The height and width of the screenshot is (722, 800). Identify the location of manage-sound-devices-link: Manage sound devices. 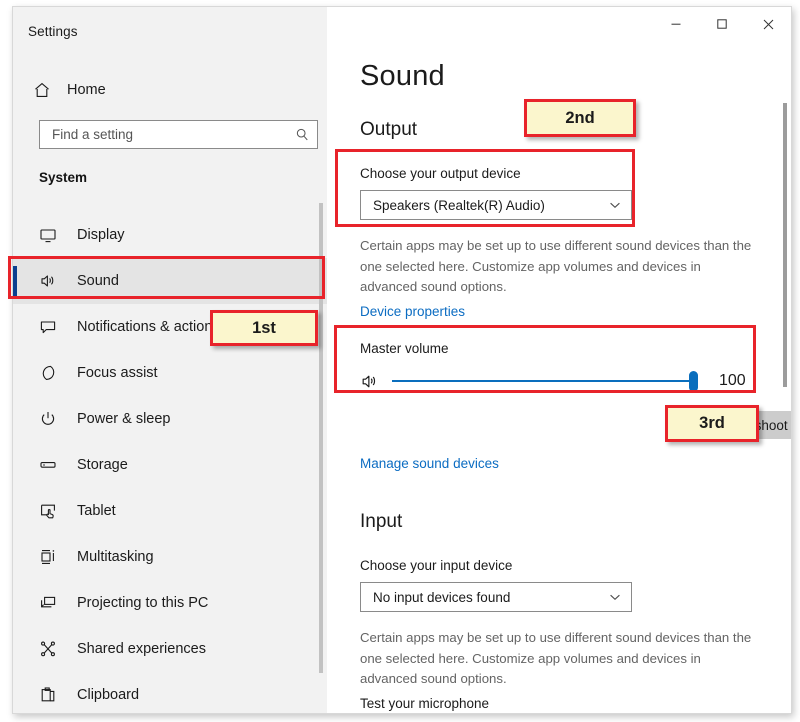
(429, 463).